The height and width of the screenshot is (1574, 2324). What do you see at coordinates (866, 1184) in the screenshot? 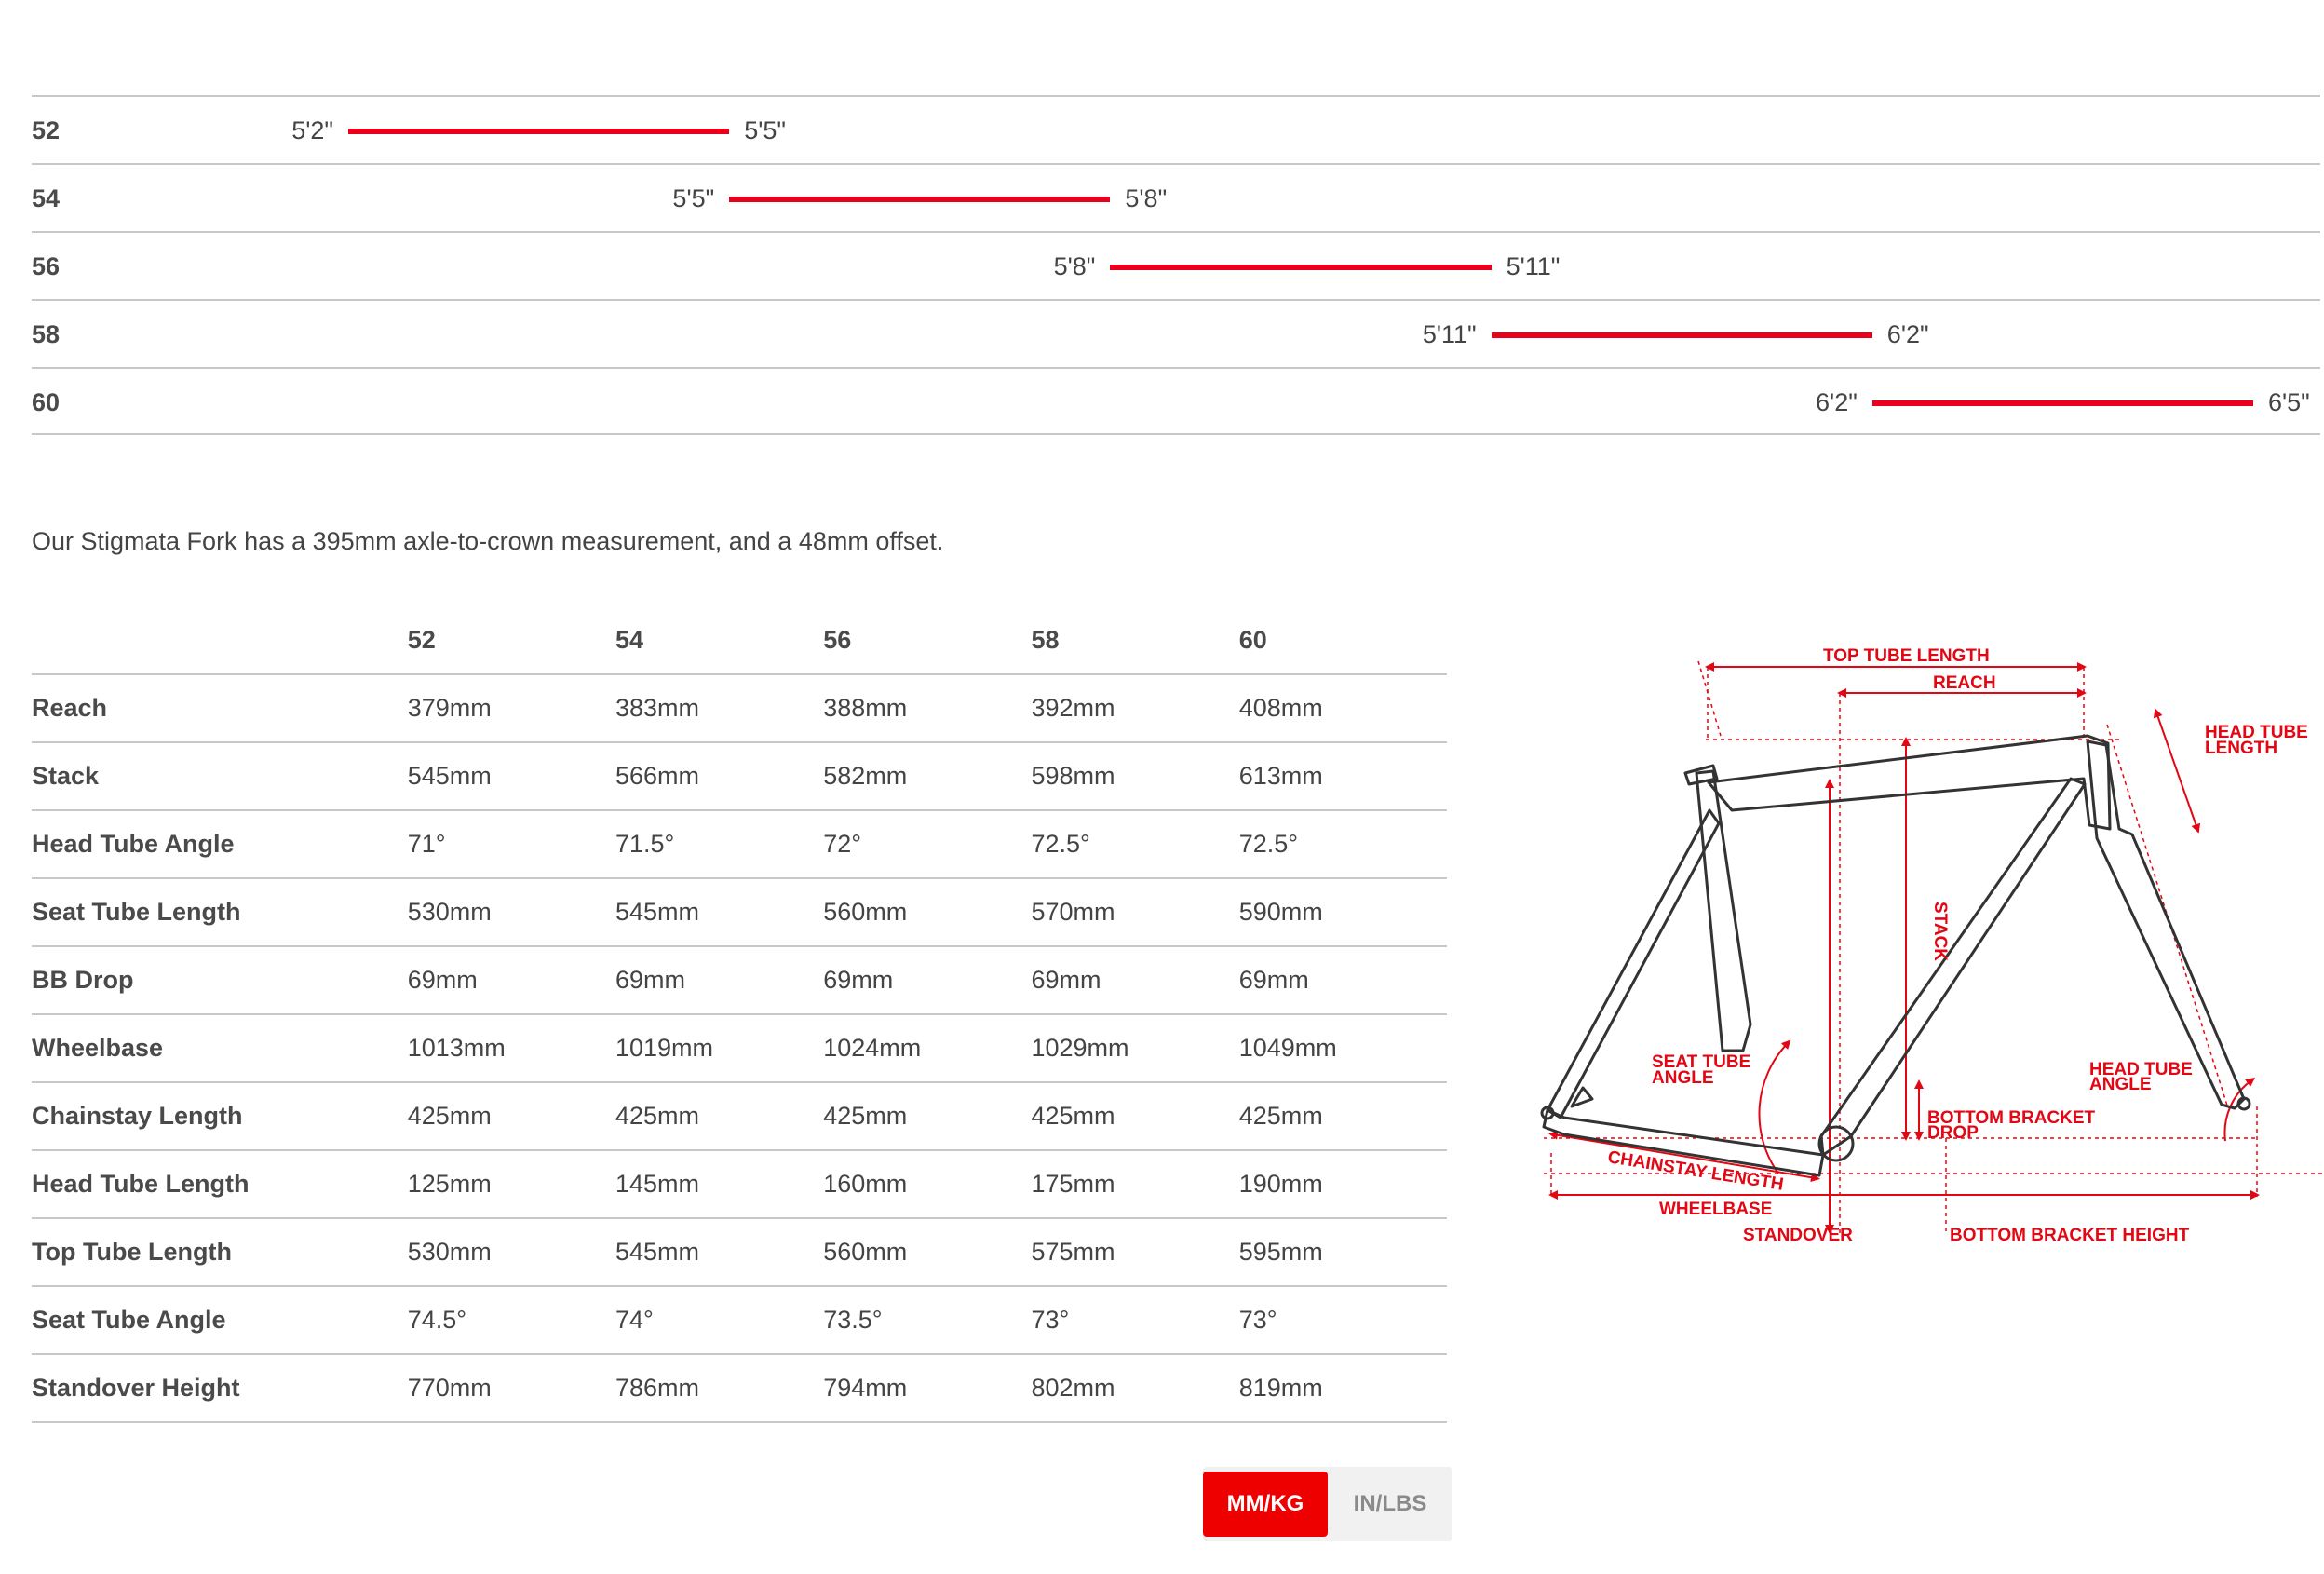
I see `metric-value: 160mm` at bounding box center [866, 1184].